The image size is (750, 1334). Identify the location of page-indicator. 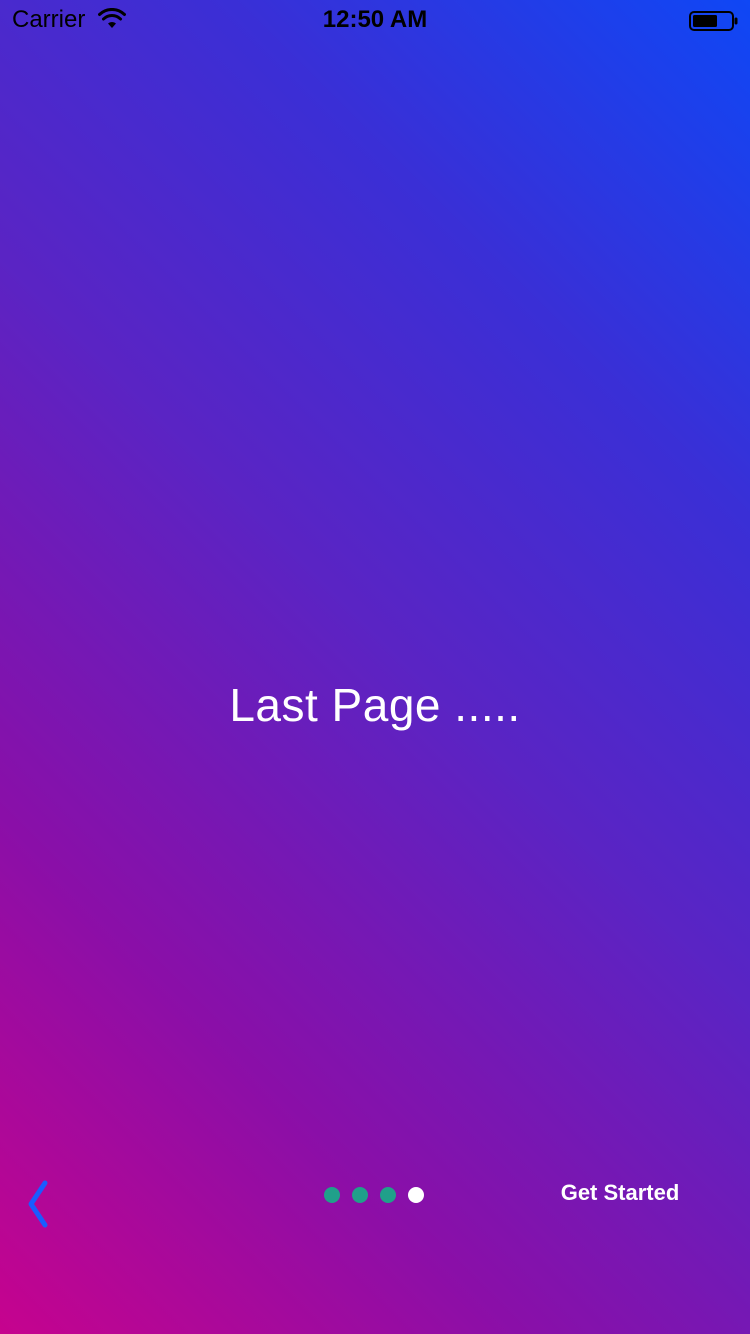
(374, 1196).